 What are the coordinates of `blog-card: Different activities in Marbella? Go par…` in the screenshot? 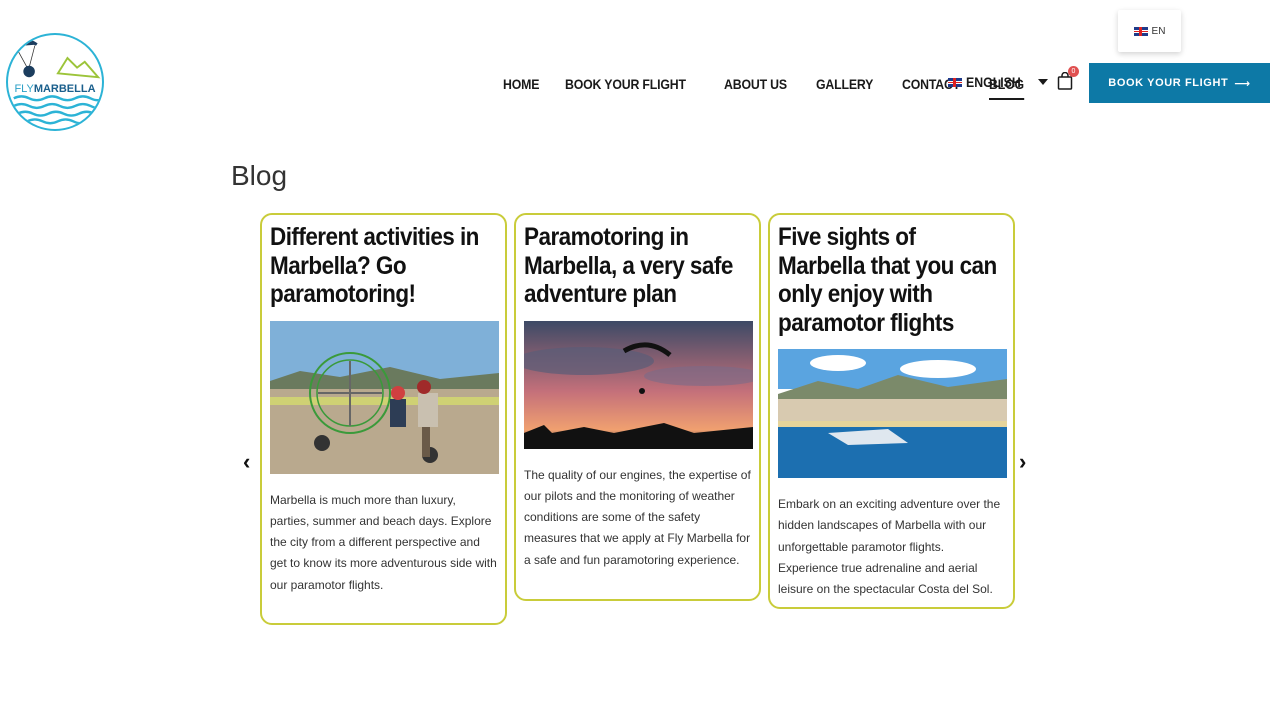 It's located at (383, 419).